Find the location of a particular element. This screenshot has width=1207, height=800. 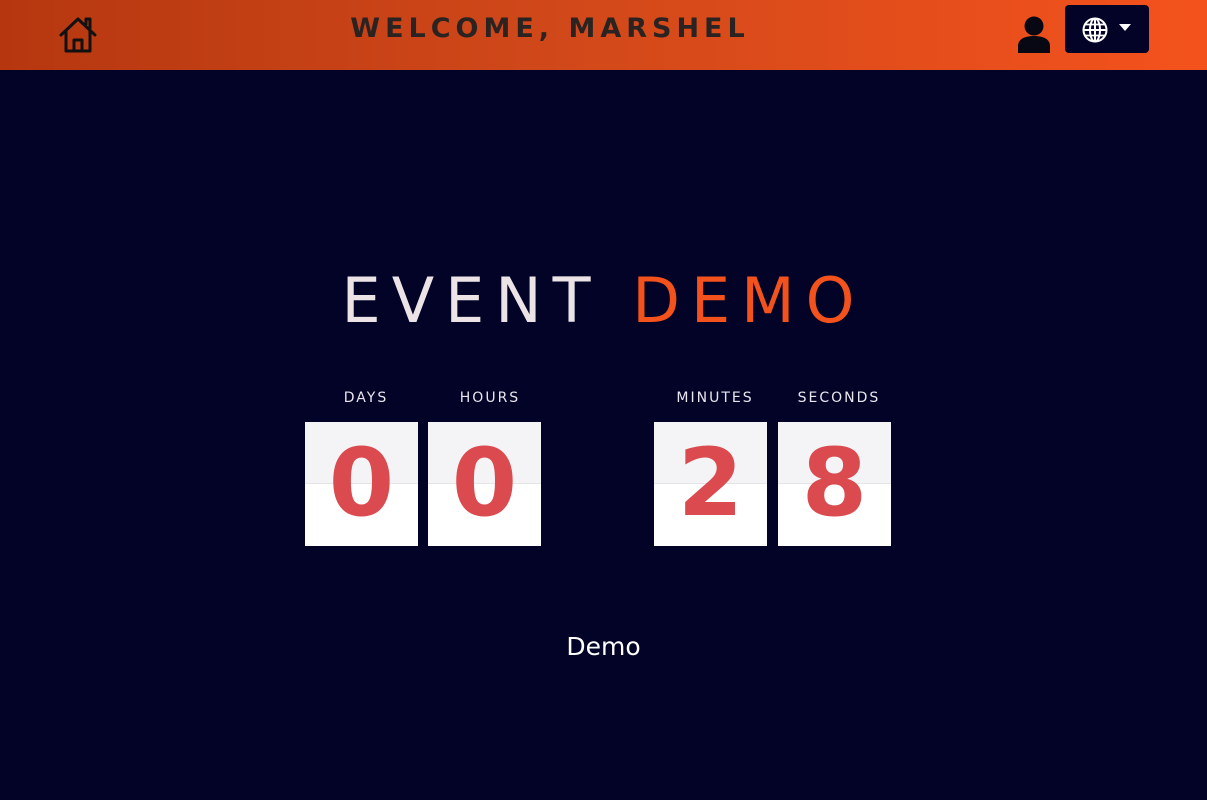

event-title-part1: EVENT is located at coordinates (471, 300).